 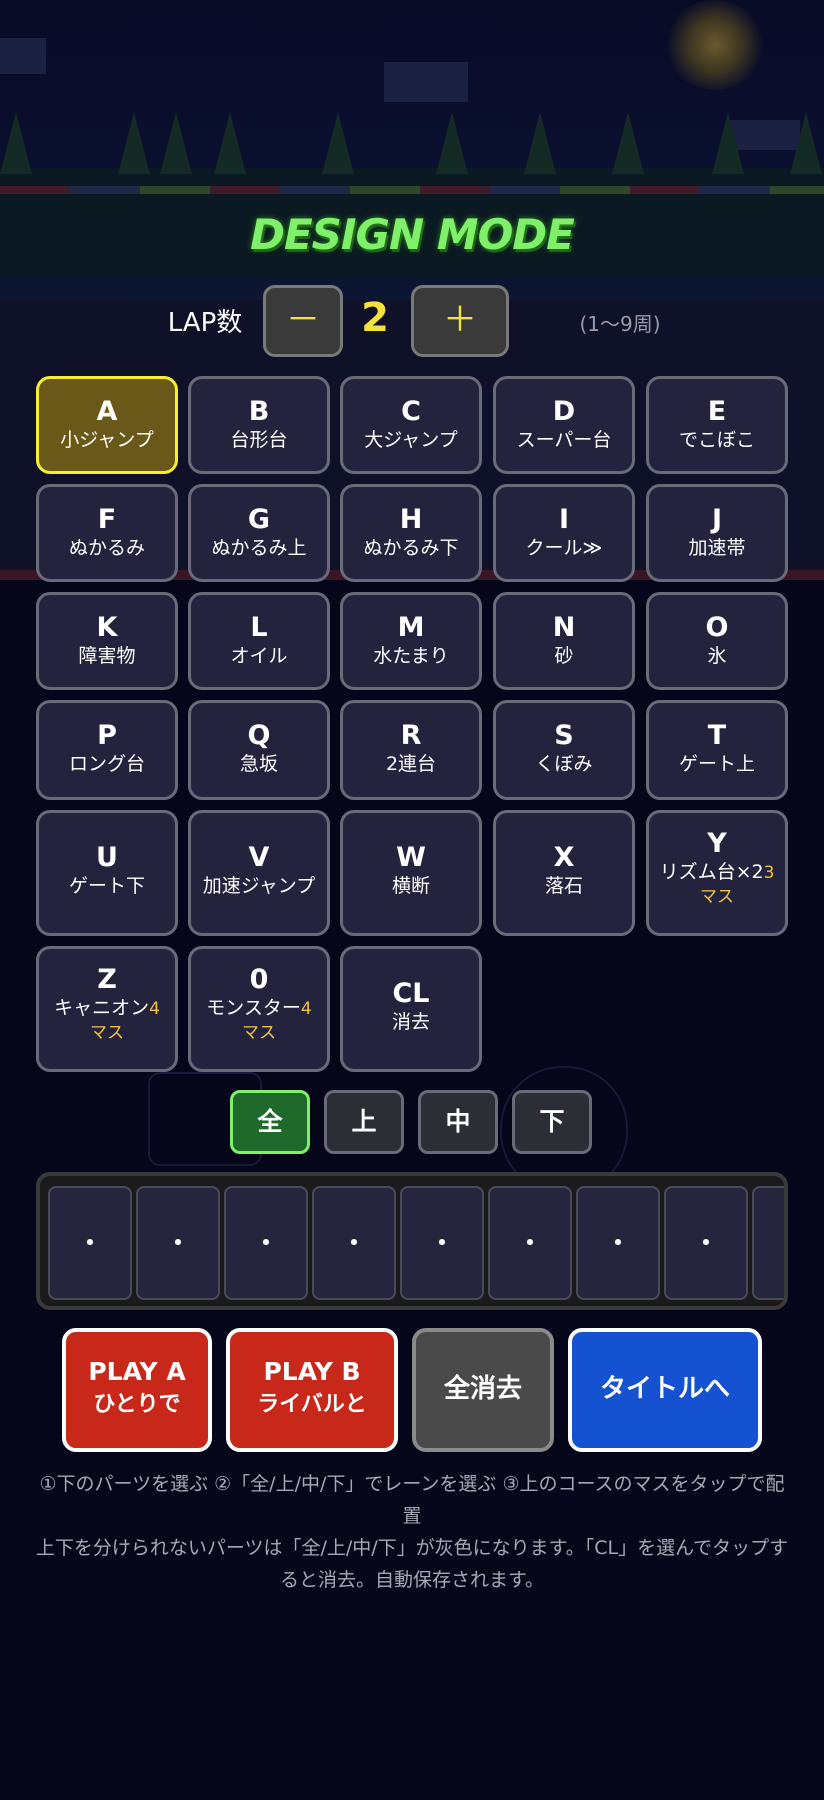 I want to click on part-button-n: N 砂, so click(x=564, y=641).